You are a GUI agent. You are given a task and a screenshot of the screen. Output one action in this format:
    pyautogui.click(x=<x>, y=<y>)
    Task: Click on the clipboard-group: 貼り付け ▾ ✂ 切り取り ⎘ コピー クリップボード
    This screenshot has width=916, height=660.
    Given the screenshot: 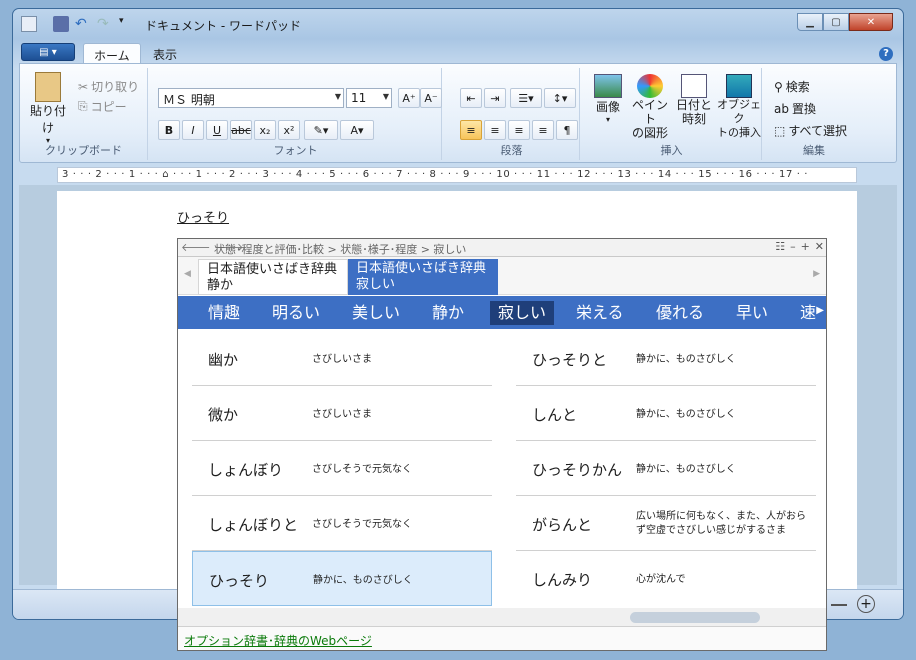 What is the action you would take?
    pyautogui.click(x=84, y=114)
    